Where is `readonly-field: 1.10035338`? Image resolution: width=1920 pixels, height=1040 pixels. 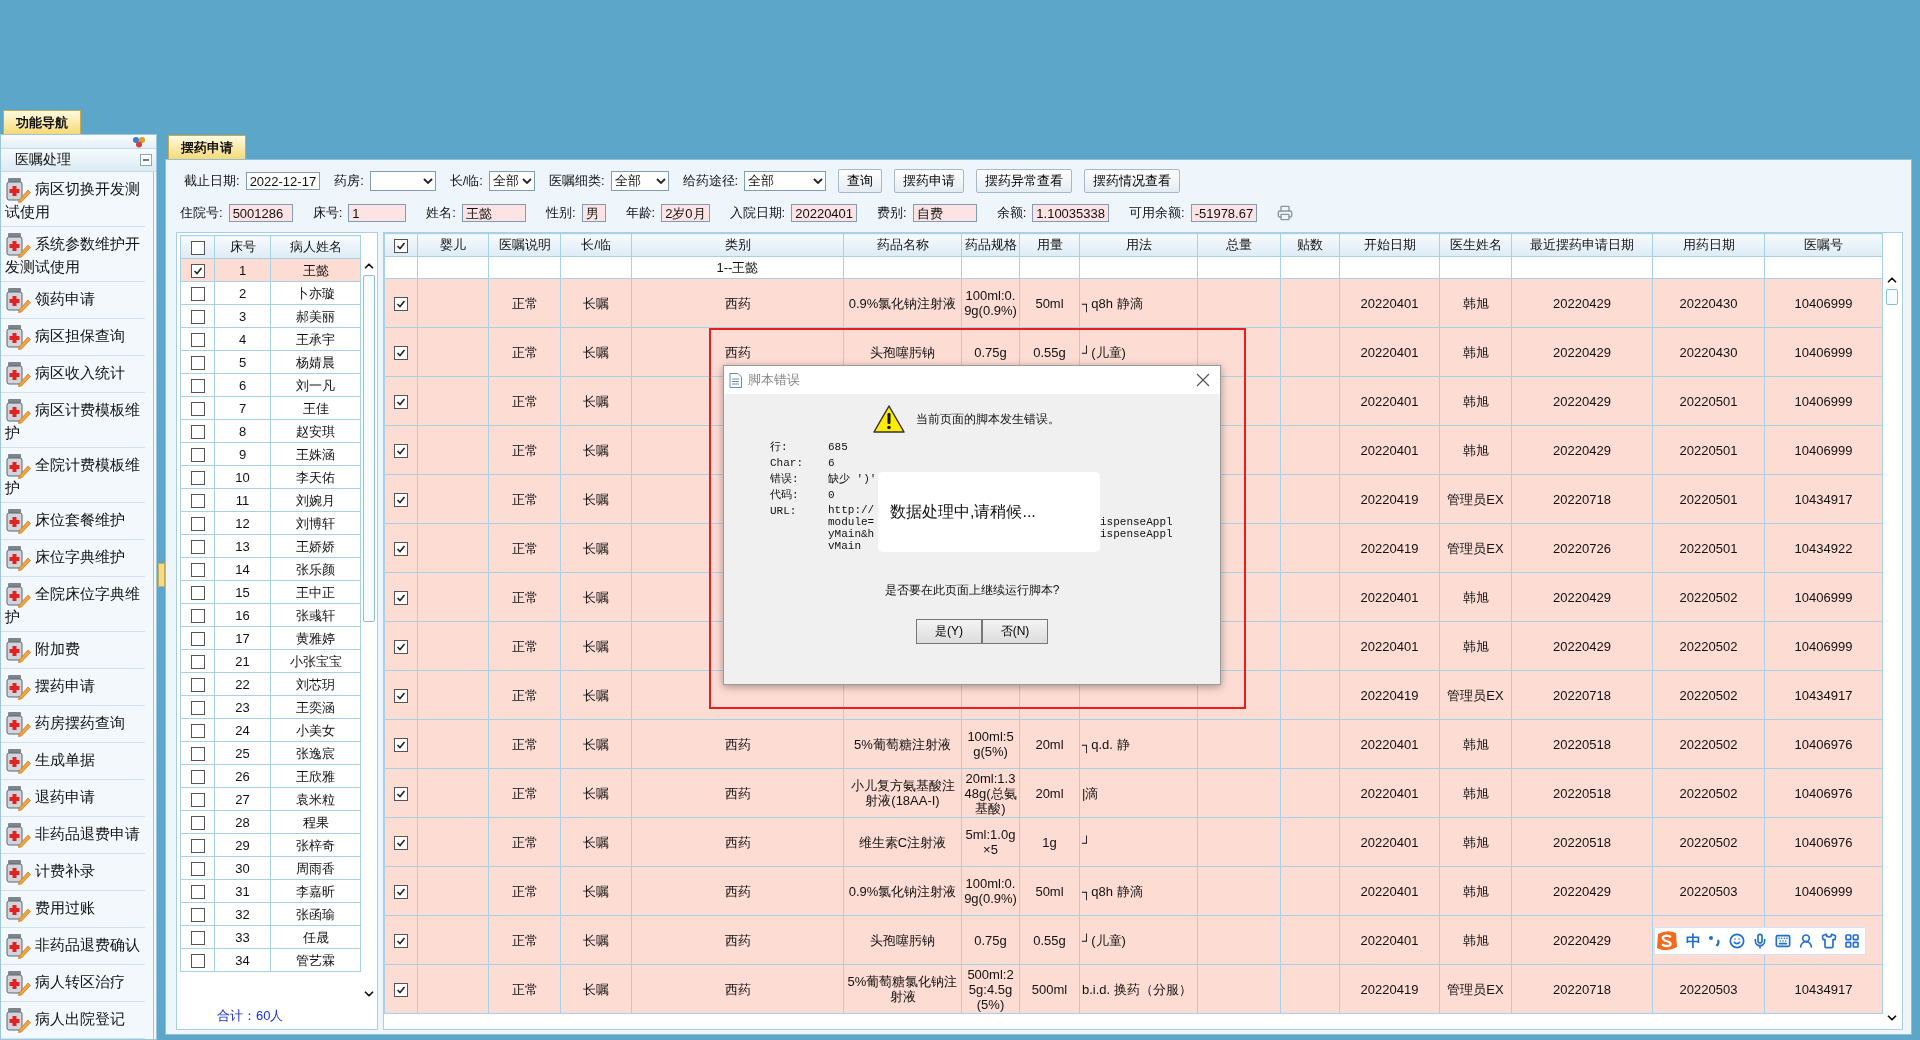
readonly-field: 1.10035338 is located at coordinates (1070, 213).